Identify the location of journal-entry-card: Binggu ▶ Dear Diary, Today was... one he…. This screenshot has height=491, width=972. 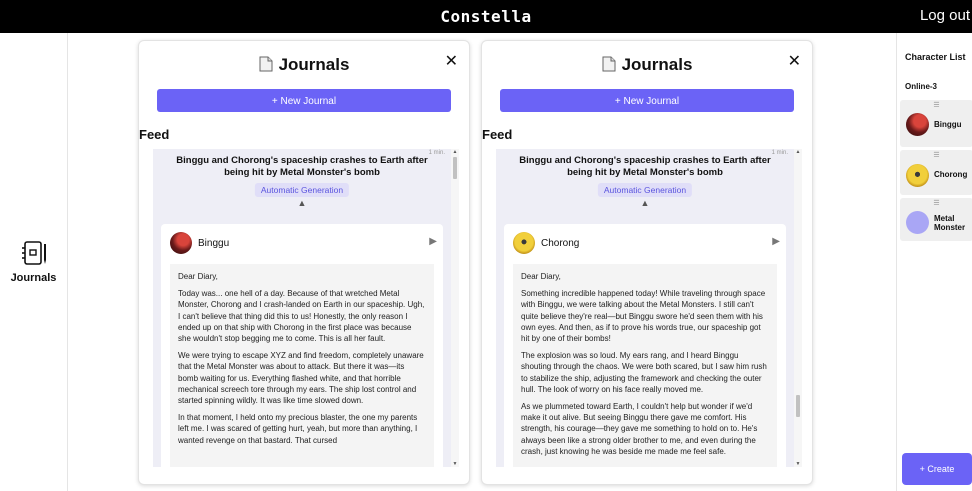
(302, 345).